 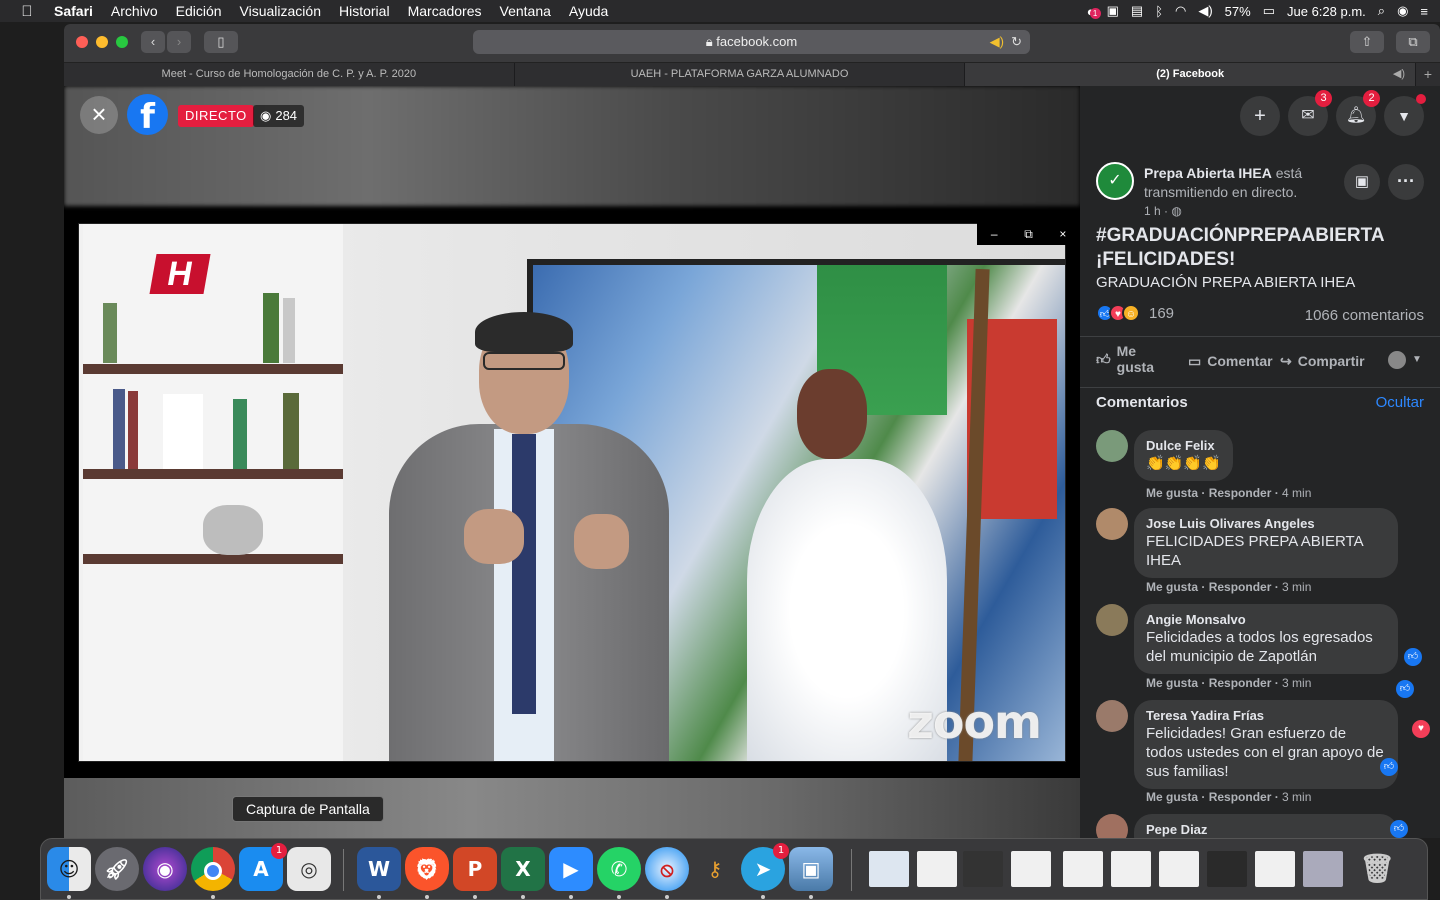 What do you see at coordinates (1406, 182) in the screenshot?
I see `more-options-button: ···` at bounding box center [1406, 182].